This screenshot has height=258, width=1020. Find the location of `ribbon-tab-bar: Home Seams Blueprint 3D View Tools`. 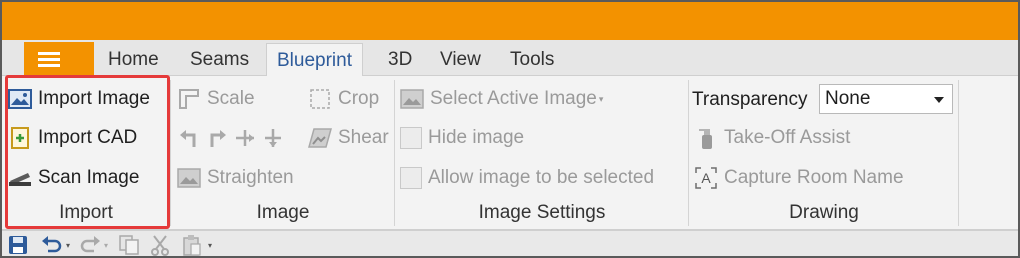

ribbon-tab-bar: Home Seams Blueprint 3D View Tools is located at coordinates (510, 58).